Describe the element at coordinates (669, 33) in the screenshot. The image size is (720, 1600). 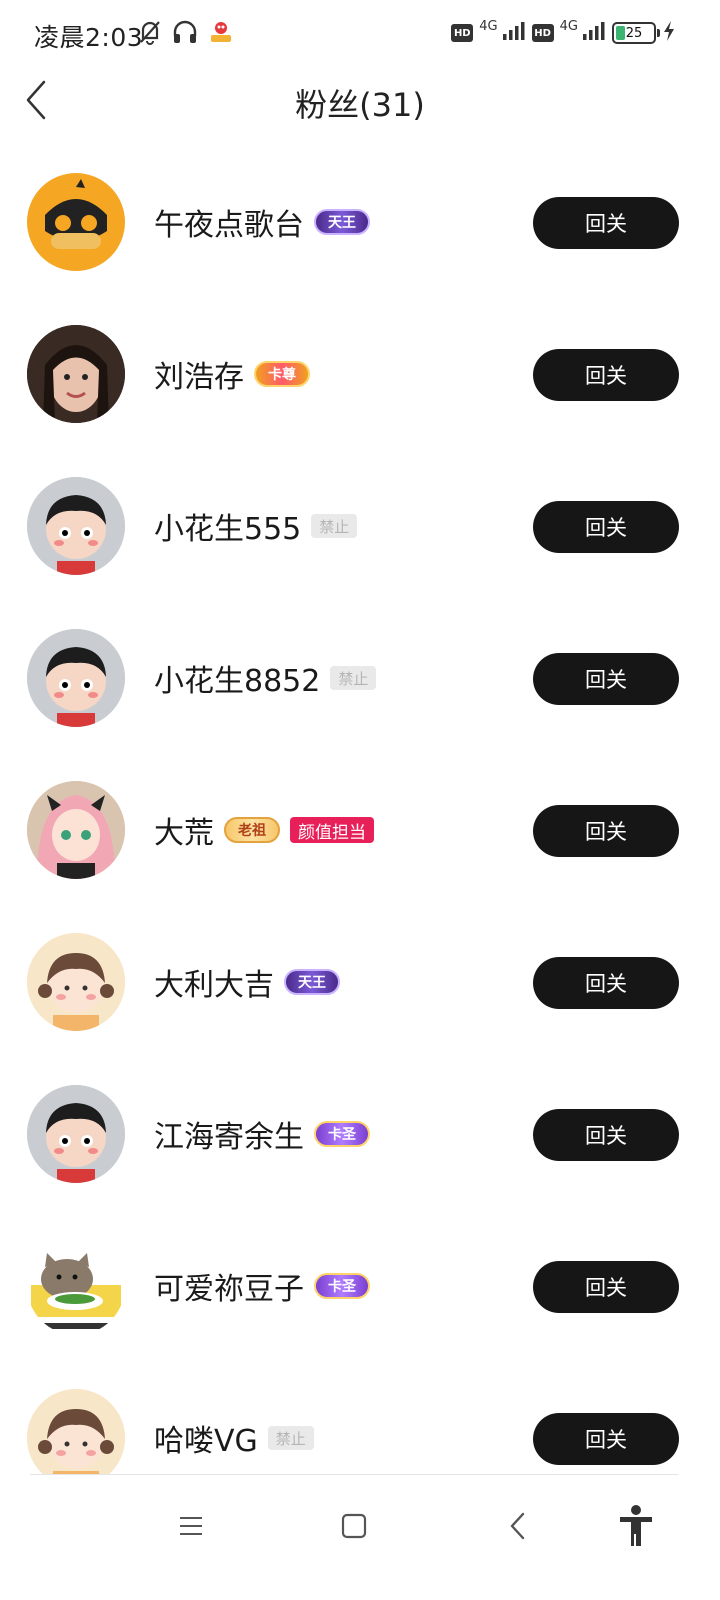
I see `charging-icon` at that location.